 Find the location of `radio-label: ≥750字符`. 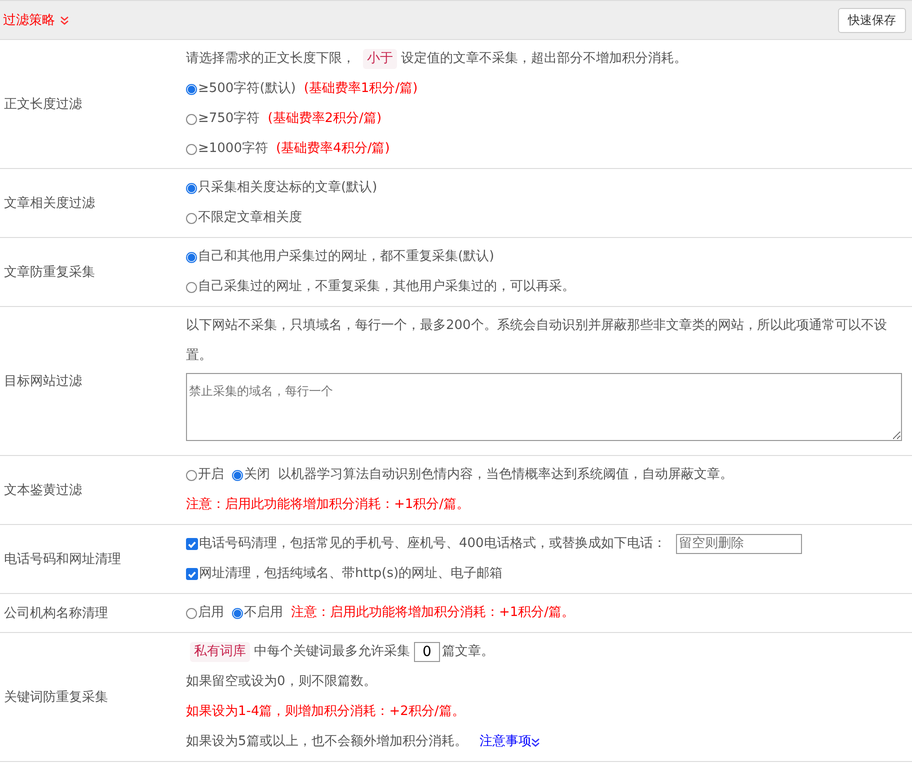

radio-label: ≥750字符 is located at coordinates (229, 119).